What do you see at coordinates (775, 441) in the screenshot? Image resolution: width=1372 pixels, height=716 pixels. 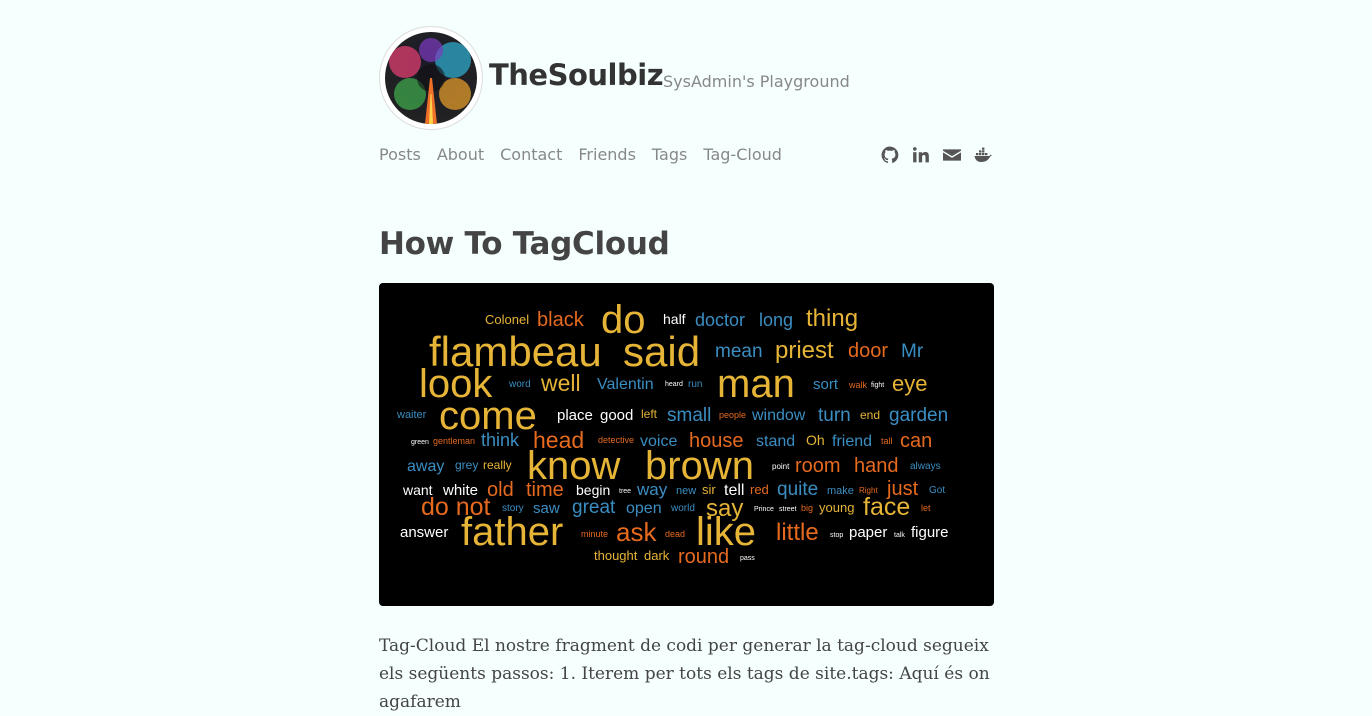 I see `cloud-word: stand` at bounding box center [775, 441].